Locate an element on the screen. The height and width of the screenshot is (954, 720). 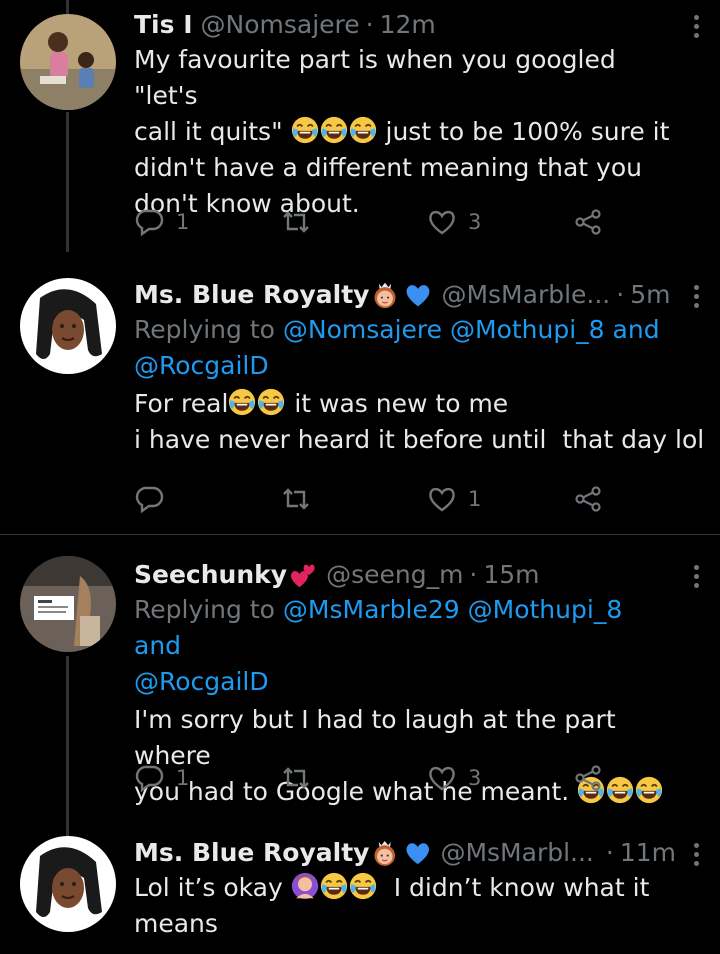
like-button: 1 is located at coordinates (453, 499).